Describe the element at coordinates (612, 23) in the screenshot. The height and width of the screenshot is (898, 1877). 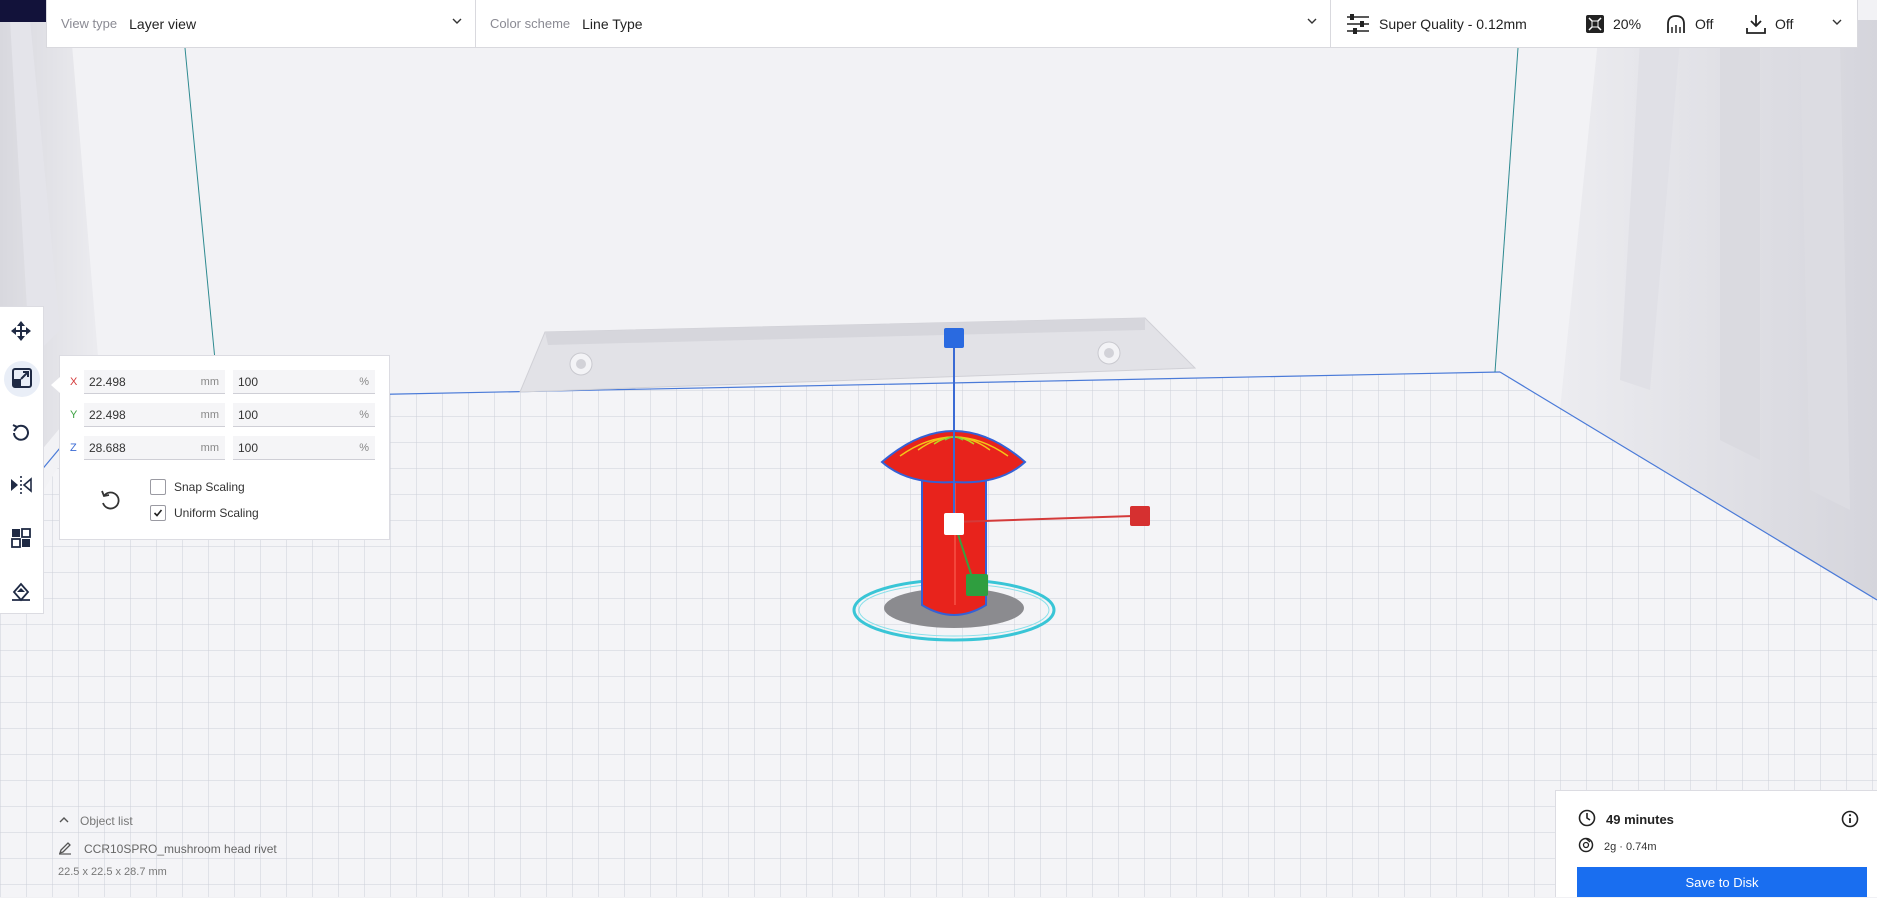
I see `color-scheme-value: Line Type` at that location.